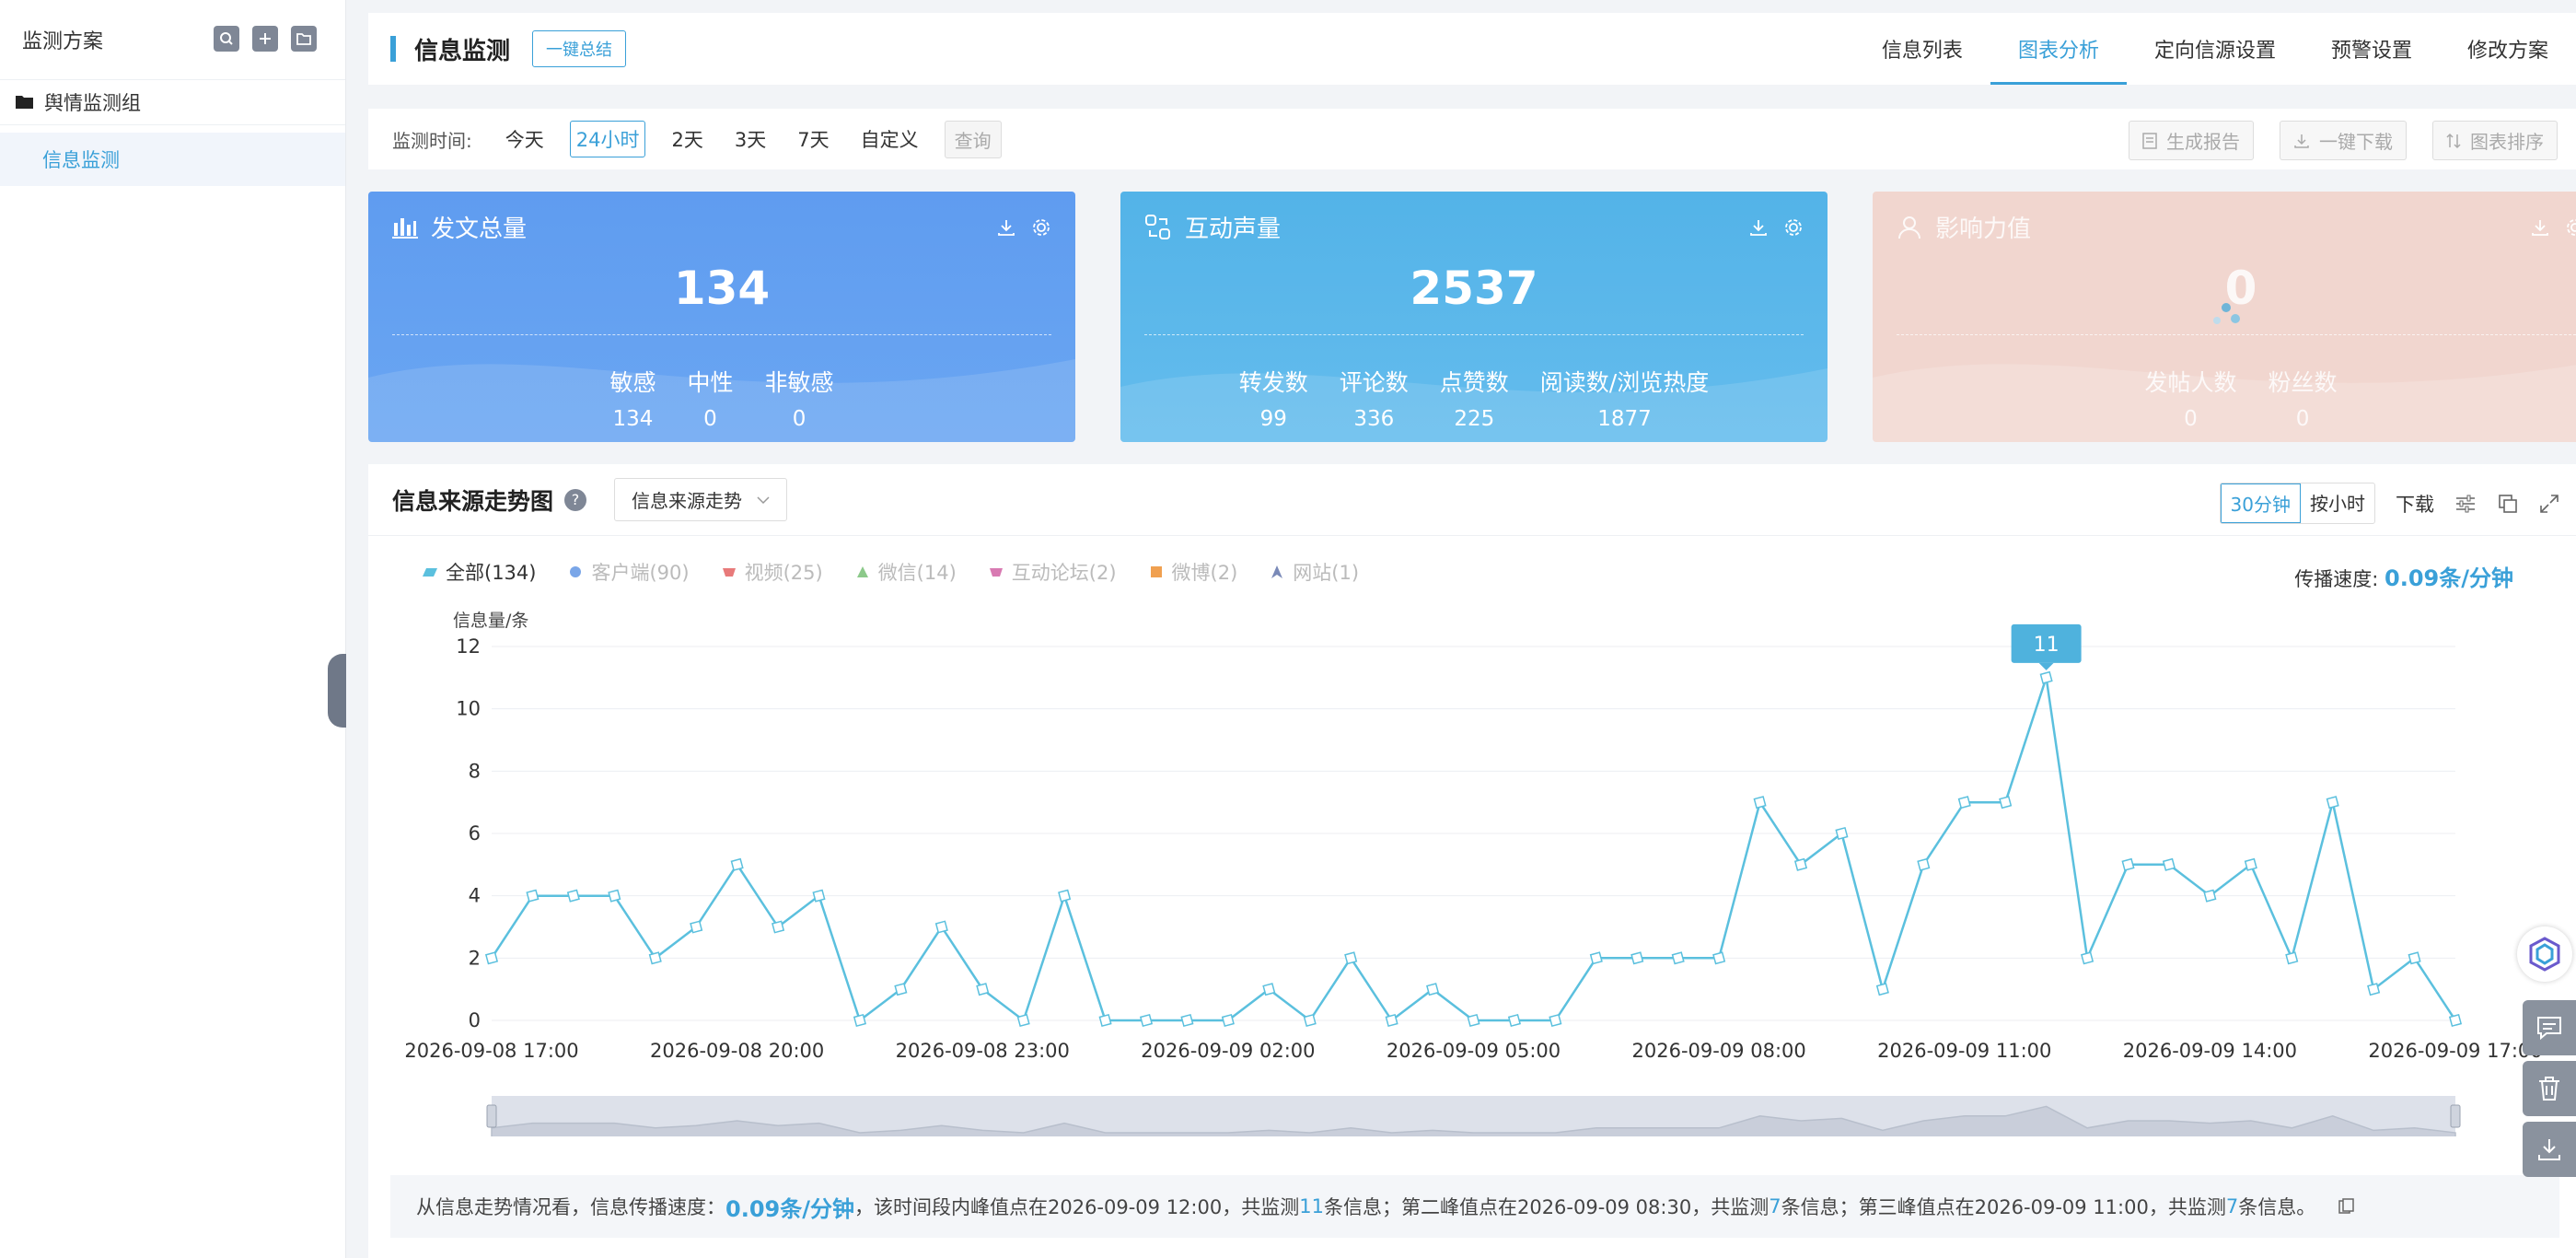 The width and height of the screenshot is (2576, 1258). Describe the element at coordinates (1374, 419) in the screenshot. I see `stat-value: 336` at that location.